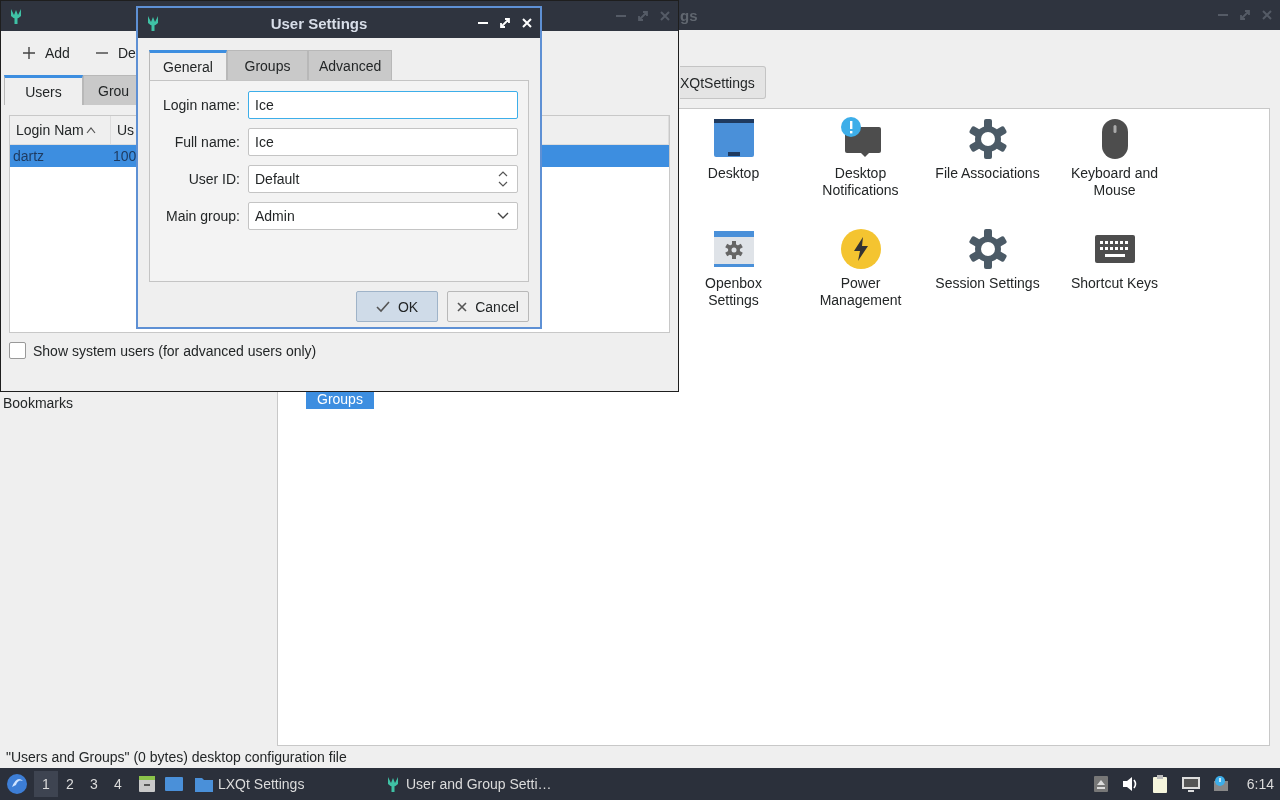  Describe the element at coordinates (1159, 784) in the screenshot. I see `clipboard-icon` at that location.